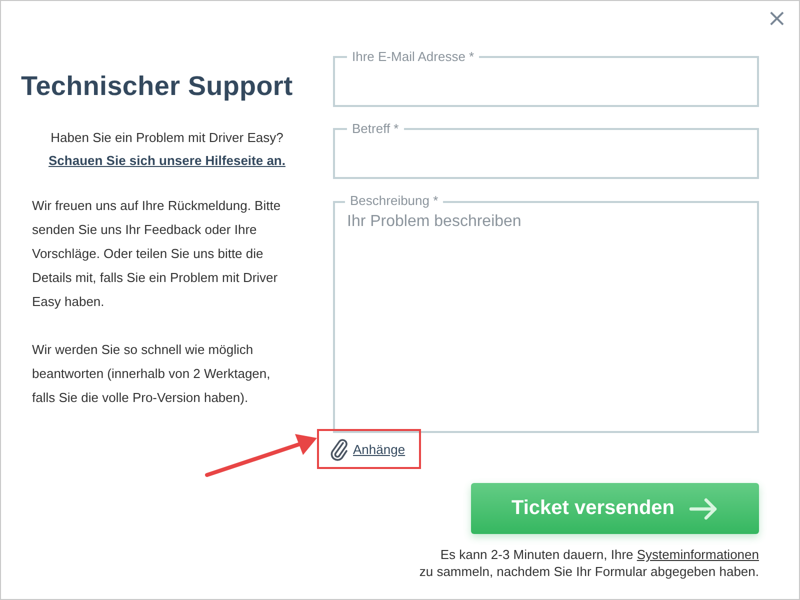 The height and width of the screenshot is (600, 800). What do you see at coordinates (546, 150) in the screenshot?
I see `input-field: Betreff *` at bounding box center [546, 150].